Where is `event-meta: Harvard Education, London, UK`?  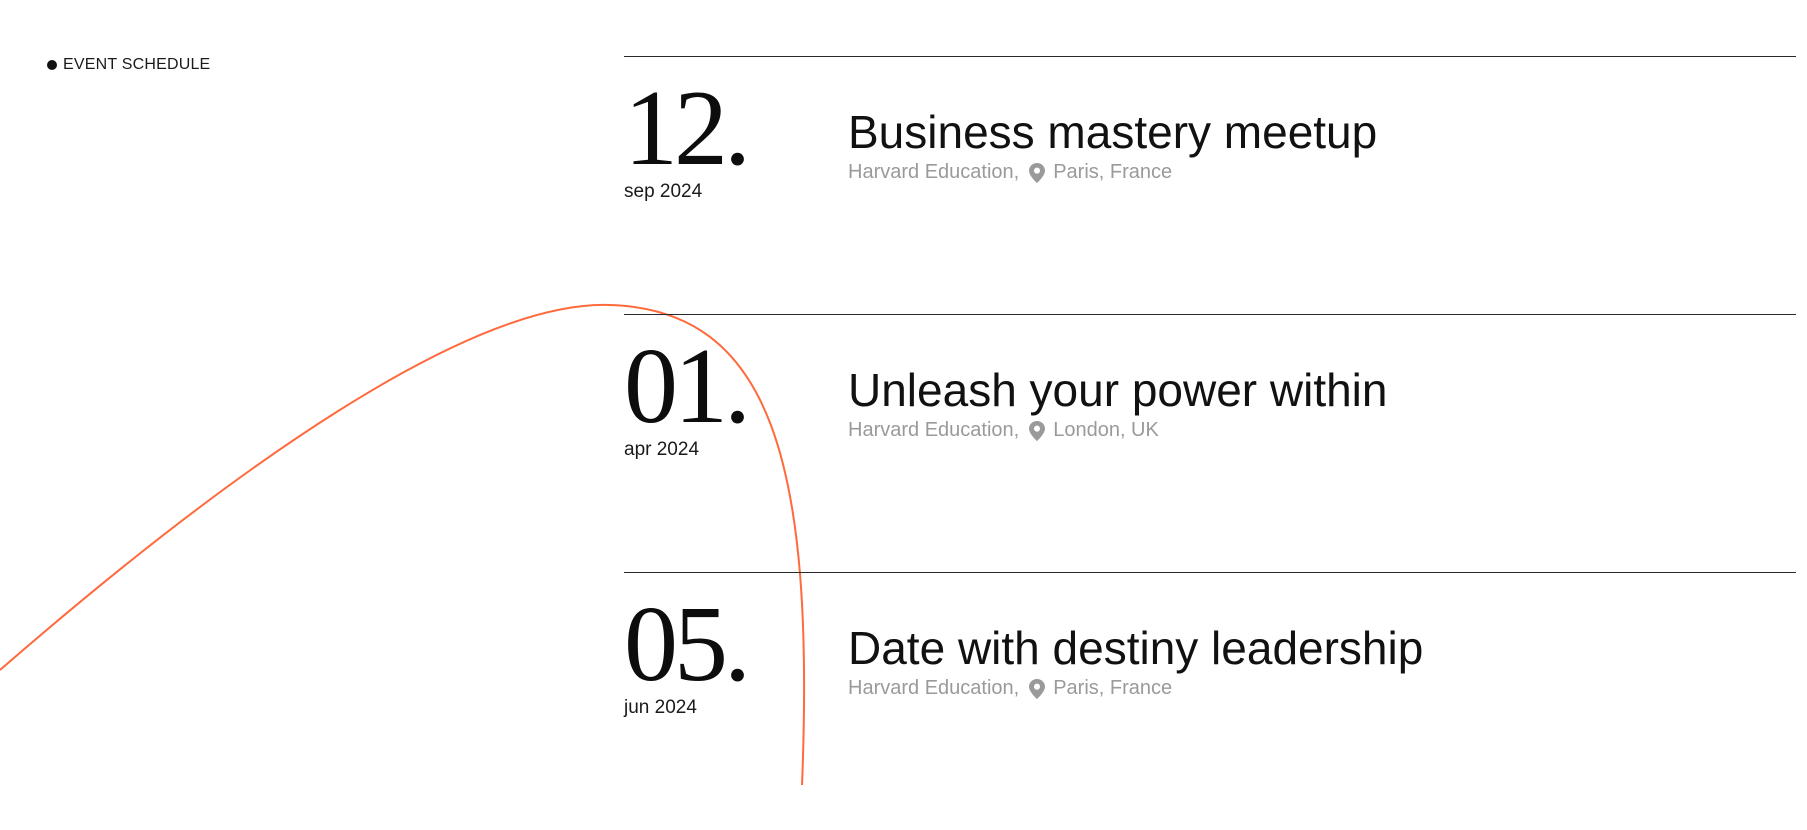 event-meta: Harvard Education, London, UK is located at coordinates (1003, 430).